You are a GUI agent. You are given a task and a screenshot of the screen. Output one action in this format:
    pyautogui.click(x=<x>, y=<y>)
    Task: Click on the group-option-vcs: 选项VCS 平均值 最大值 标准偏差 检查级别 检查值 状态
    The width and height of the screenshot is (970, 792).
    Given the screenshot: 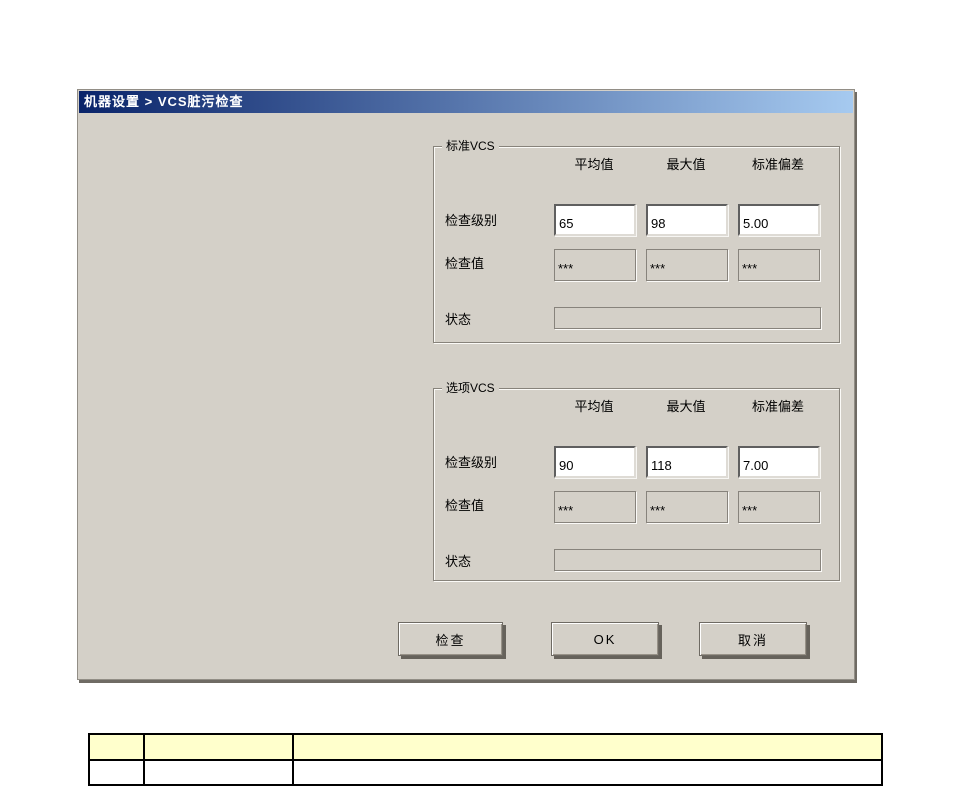 What is the action you would take?
    pyautogui.click(x=636, y=481)
    